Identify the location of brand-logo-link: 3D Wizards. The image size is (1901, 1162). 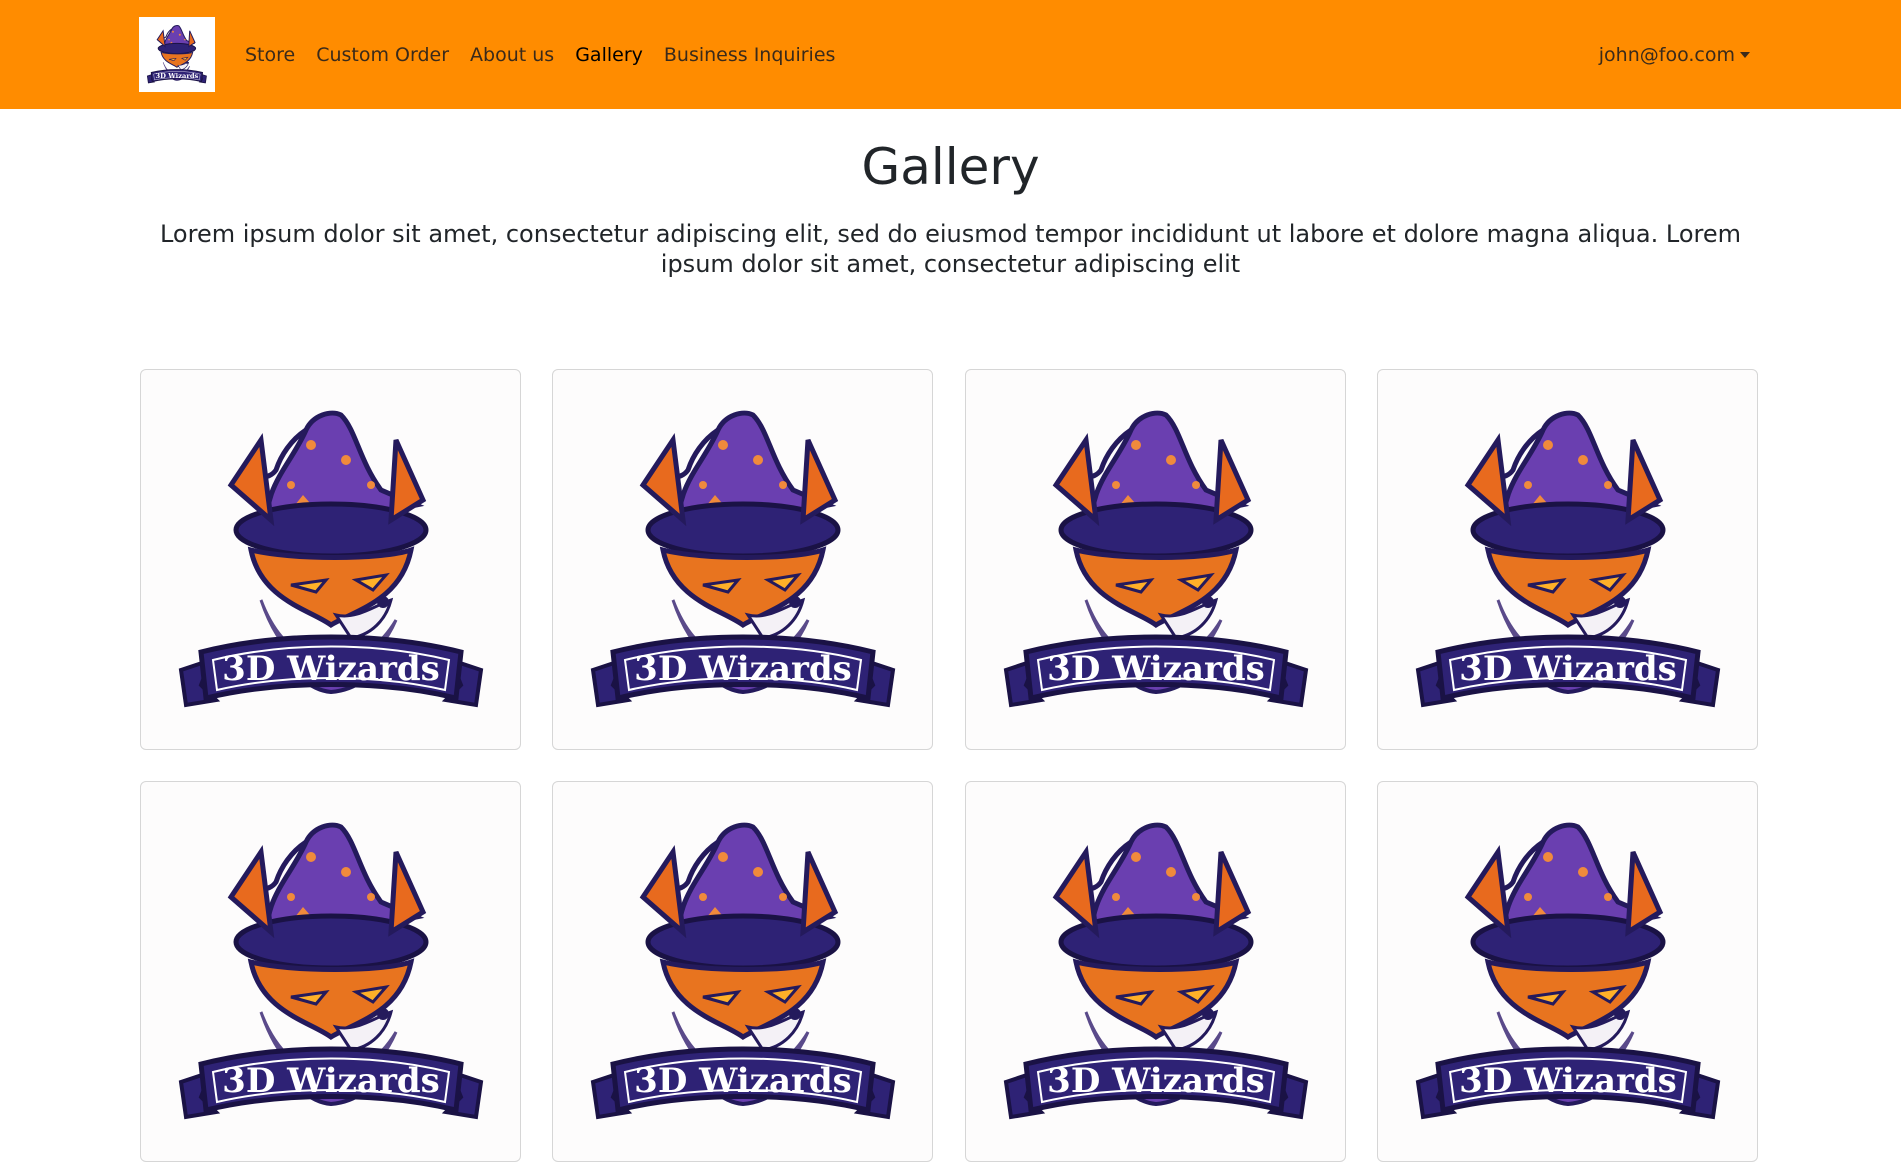
(177, 54).